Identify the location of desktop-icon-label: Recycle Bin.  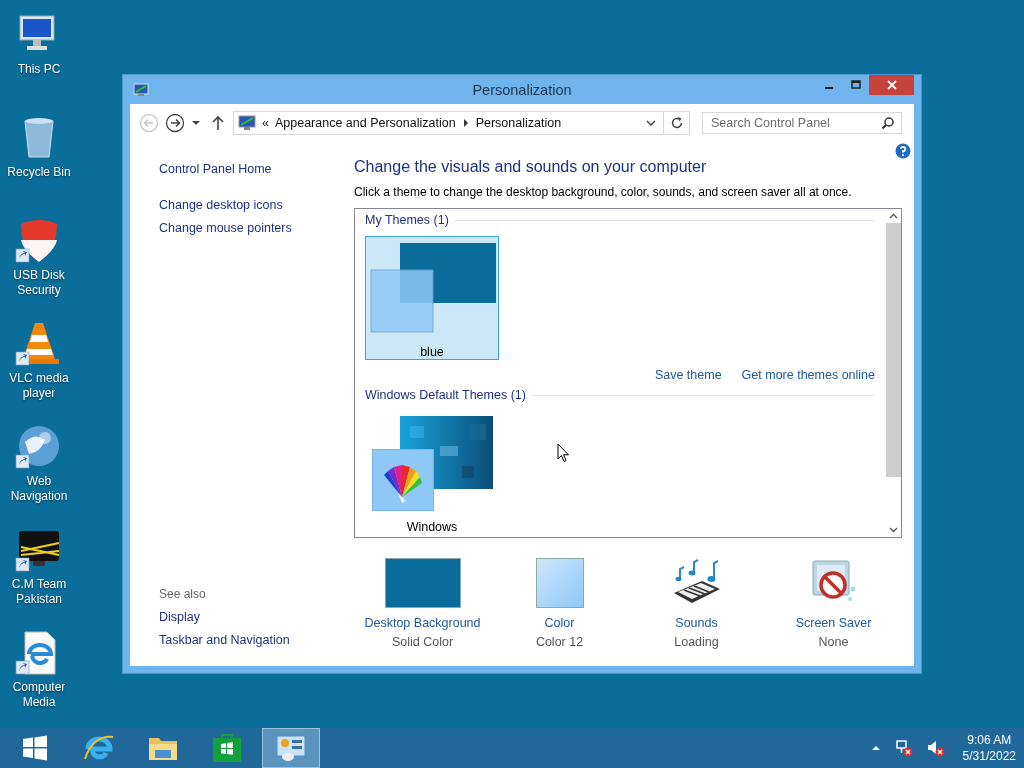
(39, 172).